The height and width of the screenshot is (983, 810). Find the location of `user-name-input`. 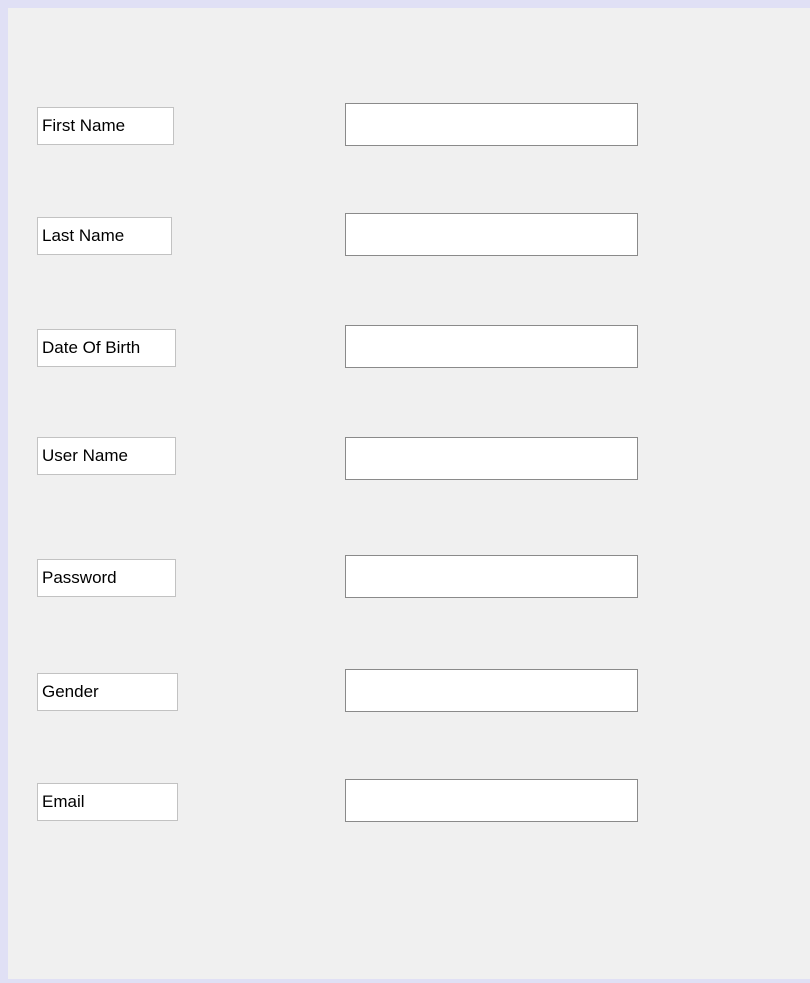

user-name-input is located at coordinates (491, 458).